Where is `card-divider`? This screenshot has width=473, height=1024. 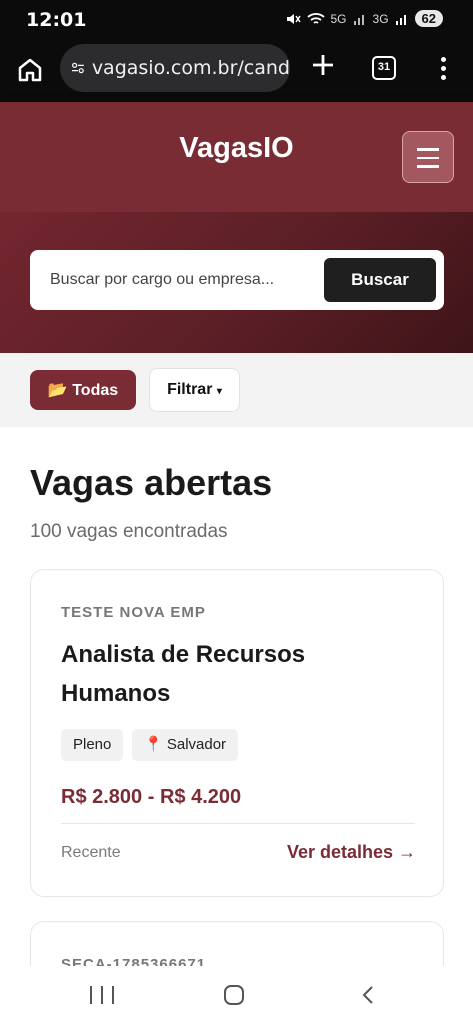
card-divider is located at coordinates (238, 823).